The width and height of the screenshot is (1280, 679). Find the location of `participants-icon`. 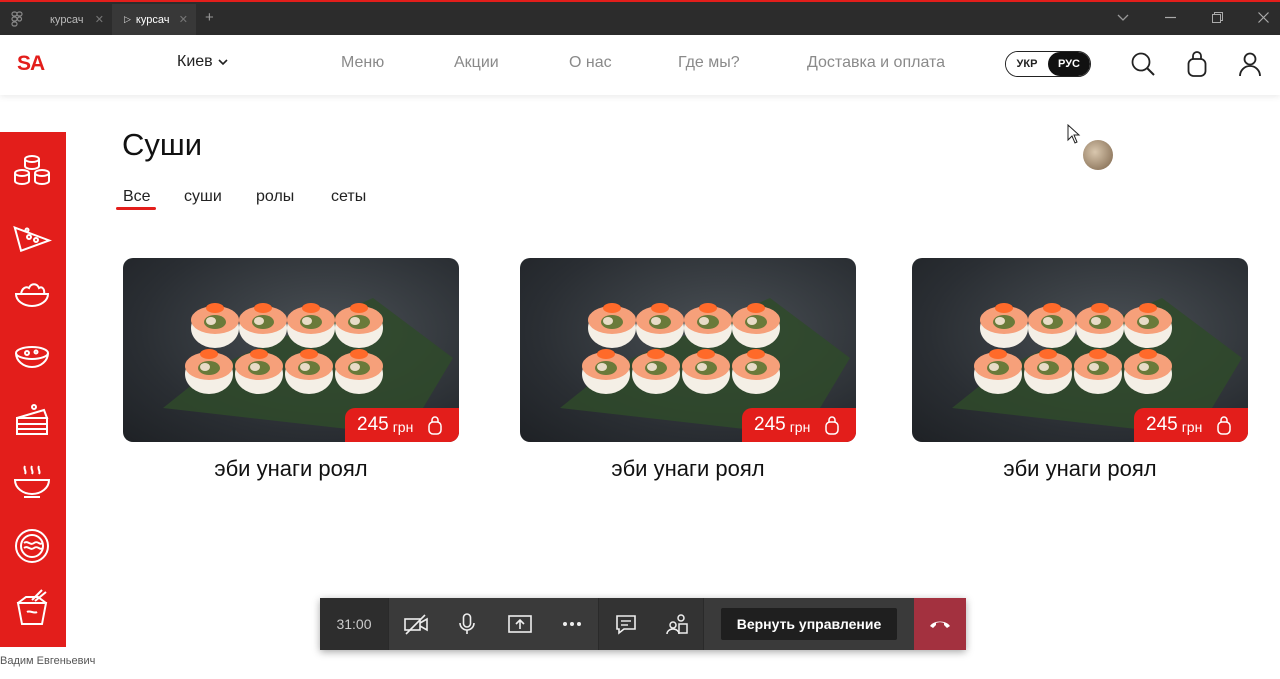

participants-icon is located at coordinates (677, 624).